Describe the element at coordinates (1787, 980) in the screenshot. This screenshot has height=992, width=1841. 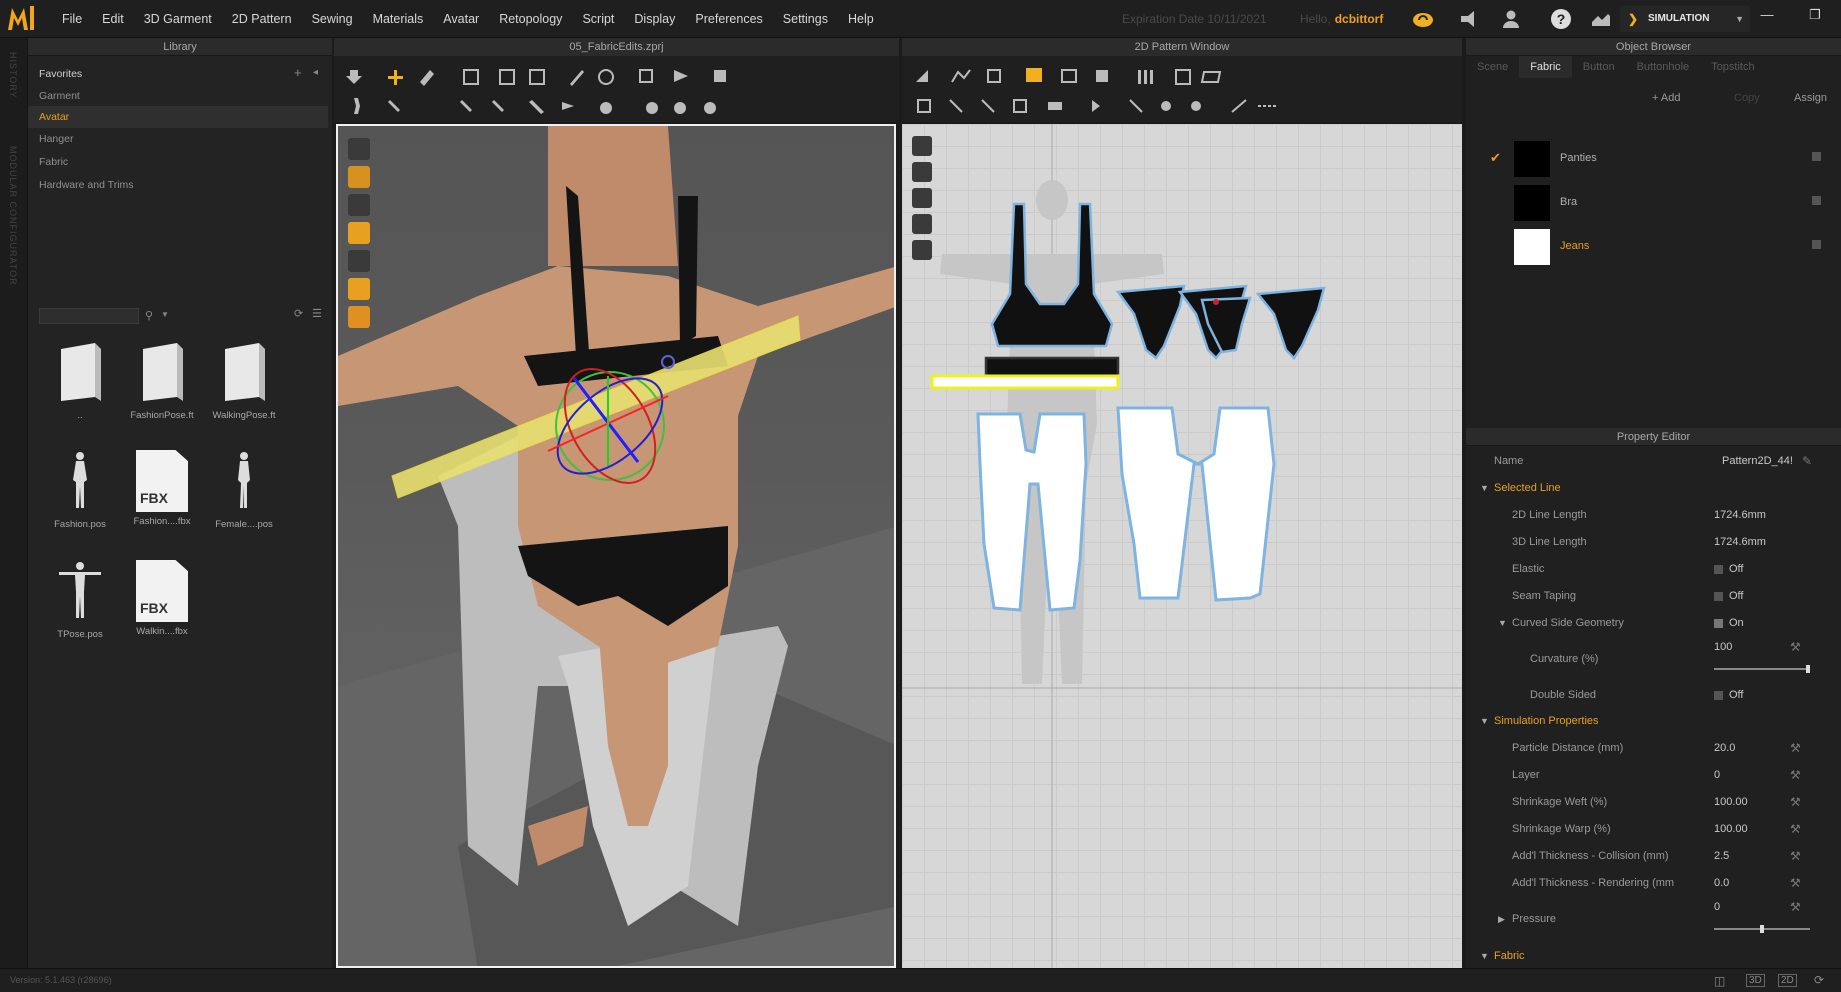
I see `2d-view-icon: 2D` at that location.